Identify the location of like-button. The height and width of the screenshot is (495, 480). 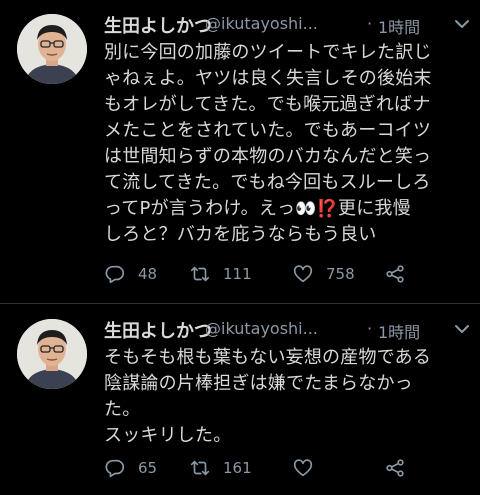
(309, 468).